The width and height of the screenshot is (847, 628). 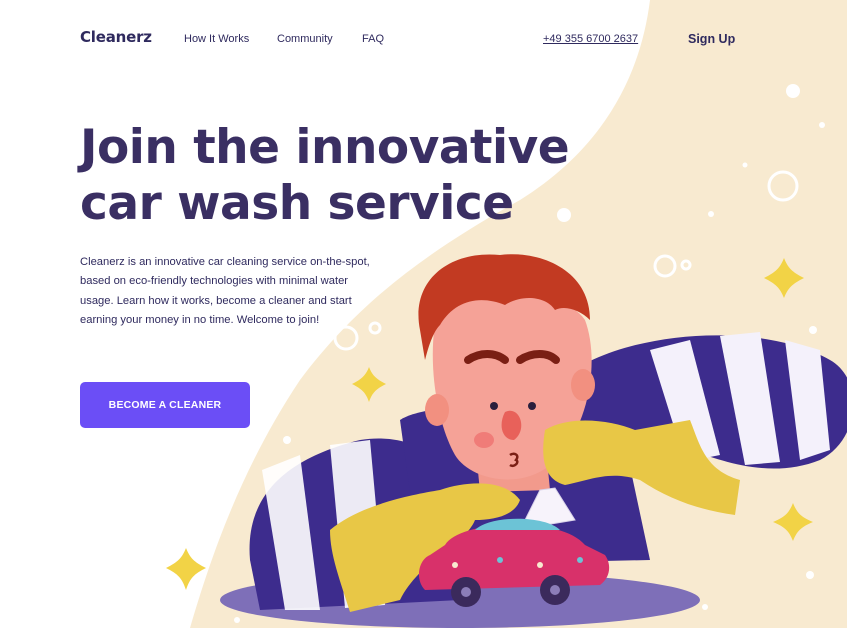 I want to click on hero-title: Join the innovative car wash service, so click(x=360, y=176).